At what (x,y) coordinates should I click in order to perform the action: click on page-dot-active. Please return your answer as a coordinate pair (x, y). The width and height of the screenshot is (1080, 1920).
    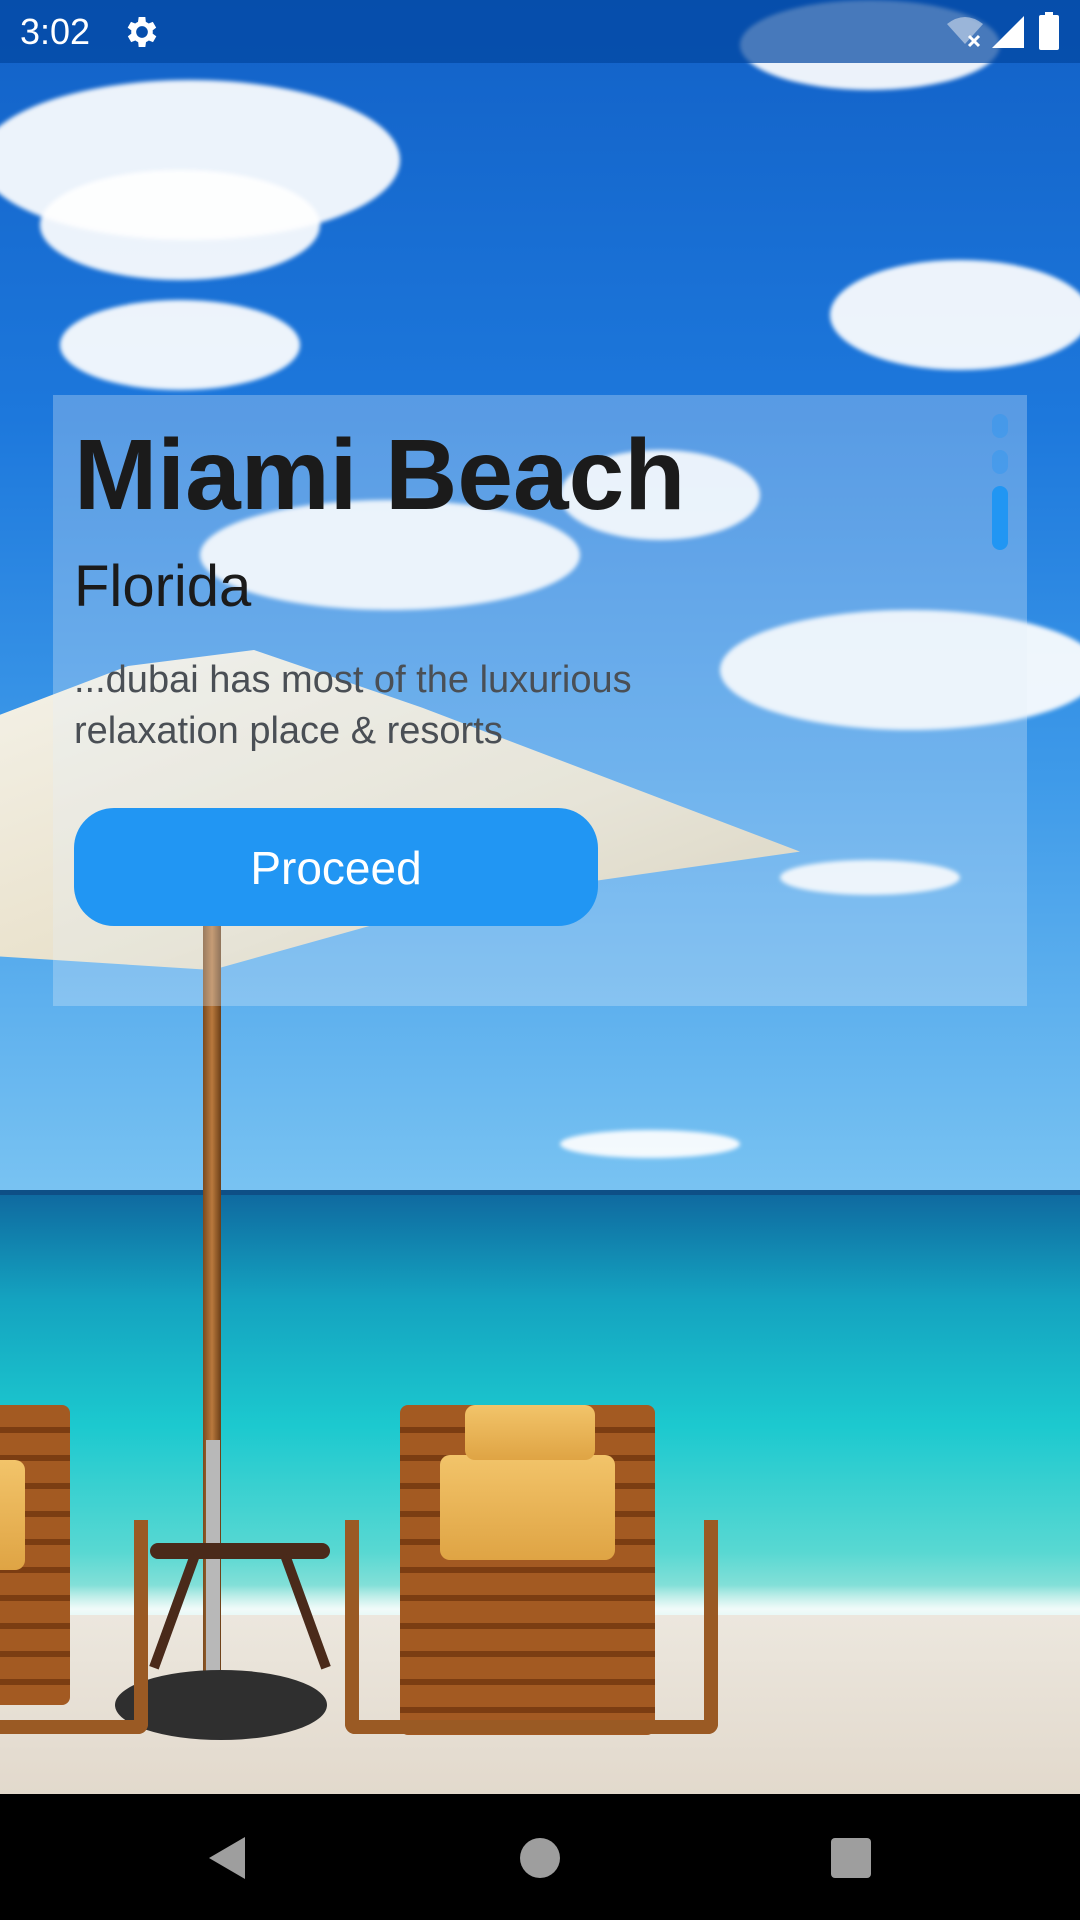
    Looking at the image, I should click on (1000, 518).